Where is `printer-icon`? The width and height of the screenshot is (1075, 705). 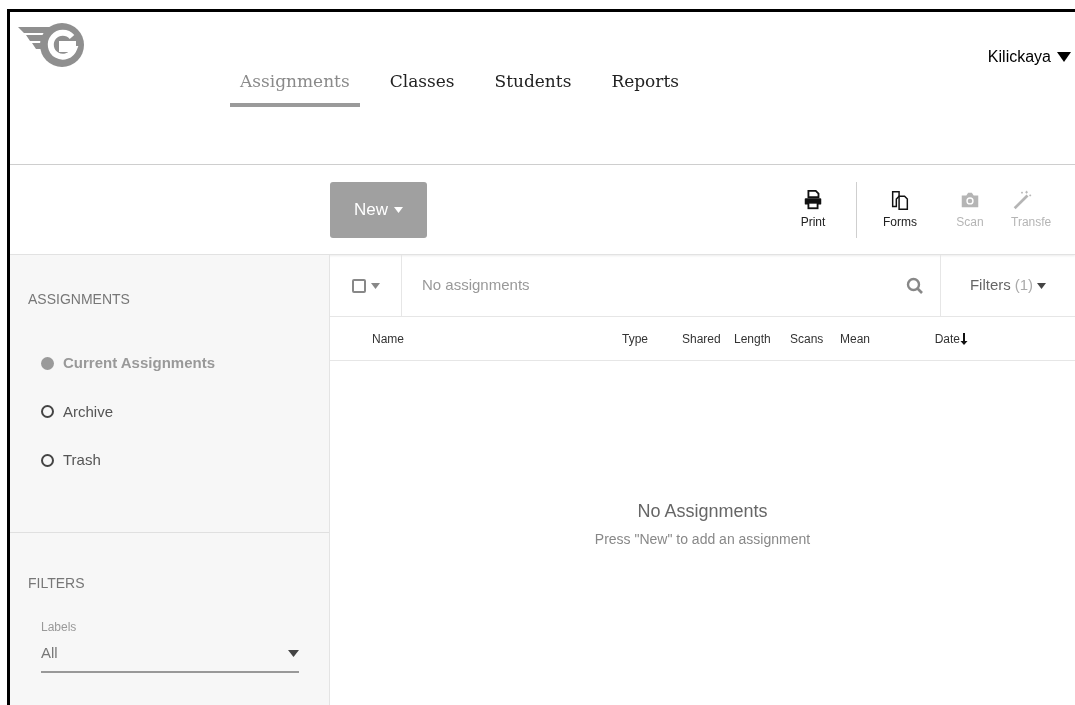
printer-icon is located at coordinates (813, 199).